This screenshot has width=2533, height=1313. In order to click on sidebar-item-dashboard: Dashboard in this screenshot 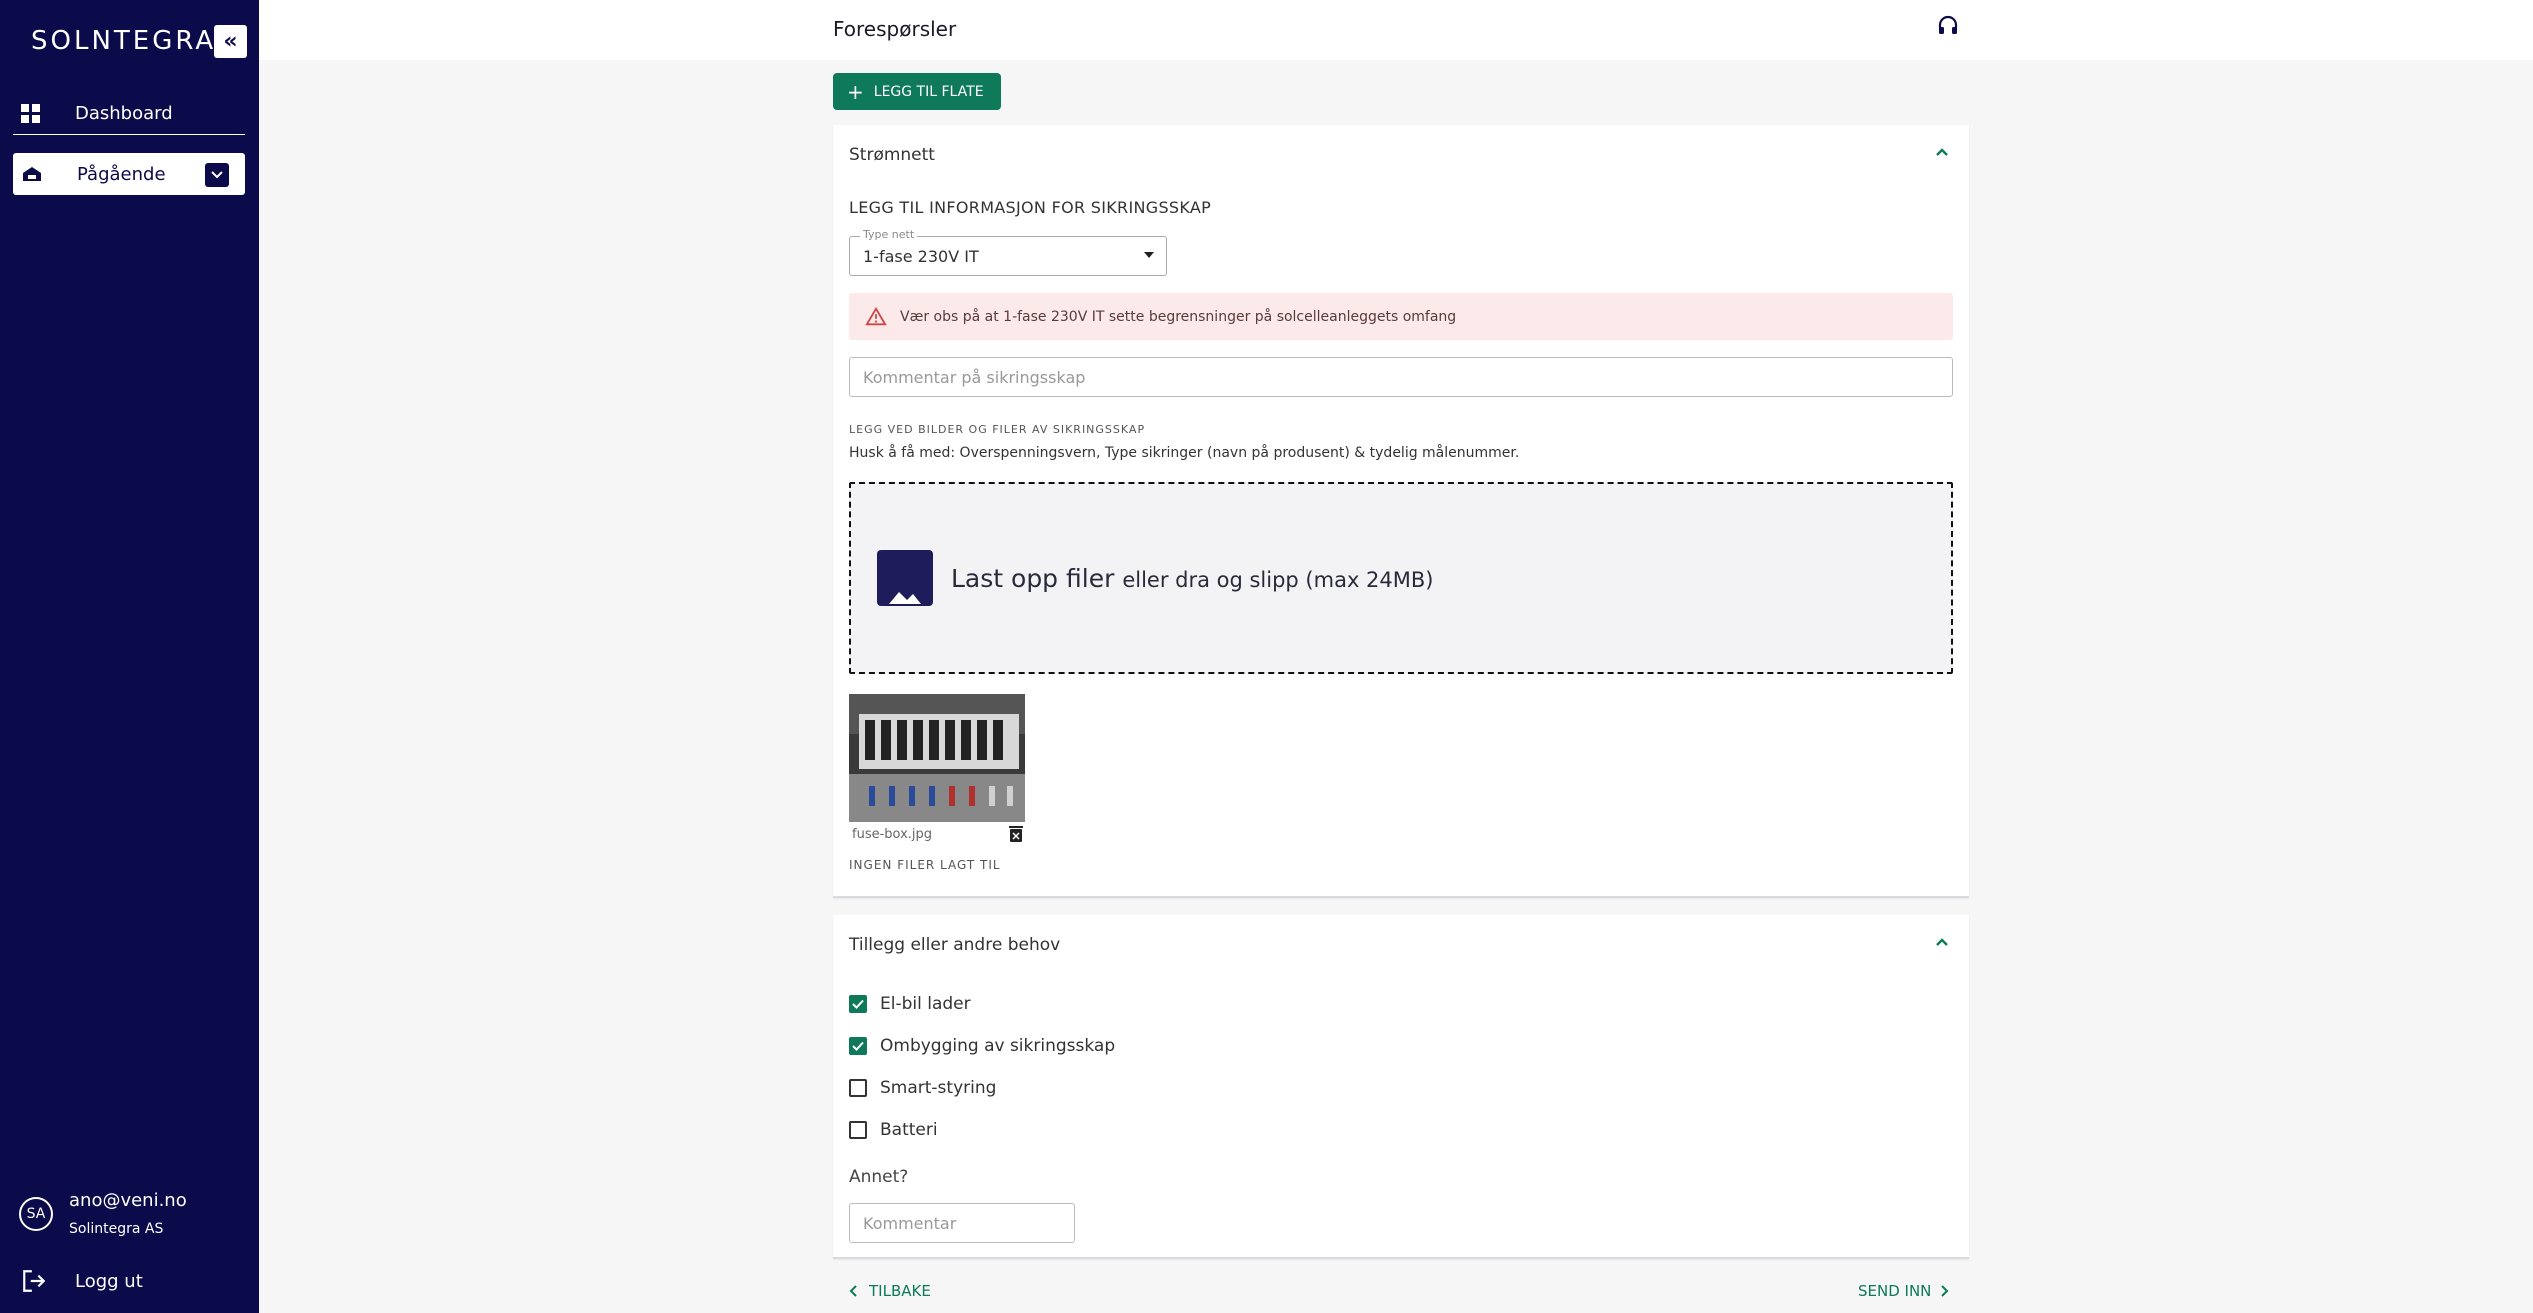, I will do `click(129, 114)`.